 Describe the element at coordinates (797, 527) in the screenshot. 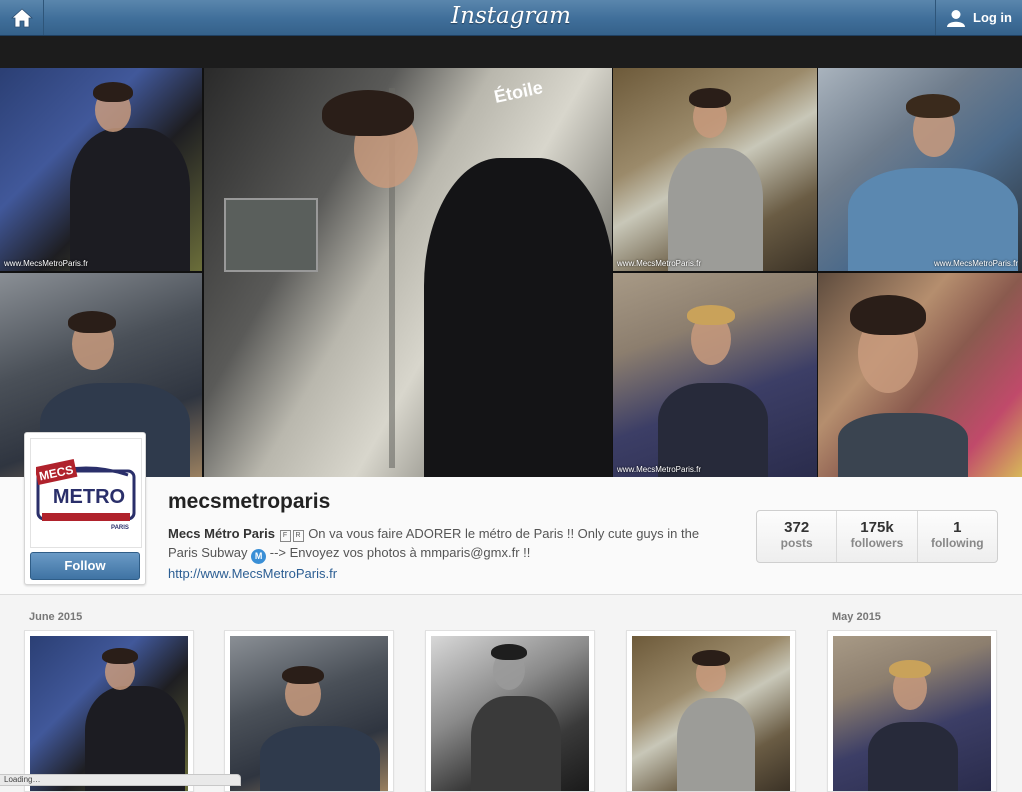

I see `stat-value: 372` at that location.